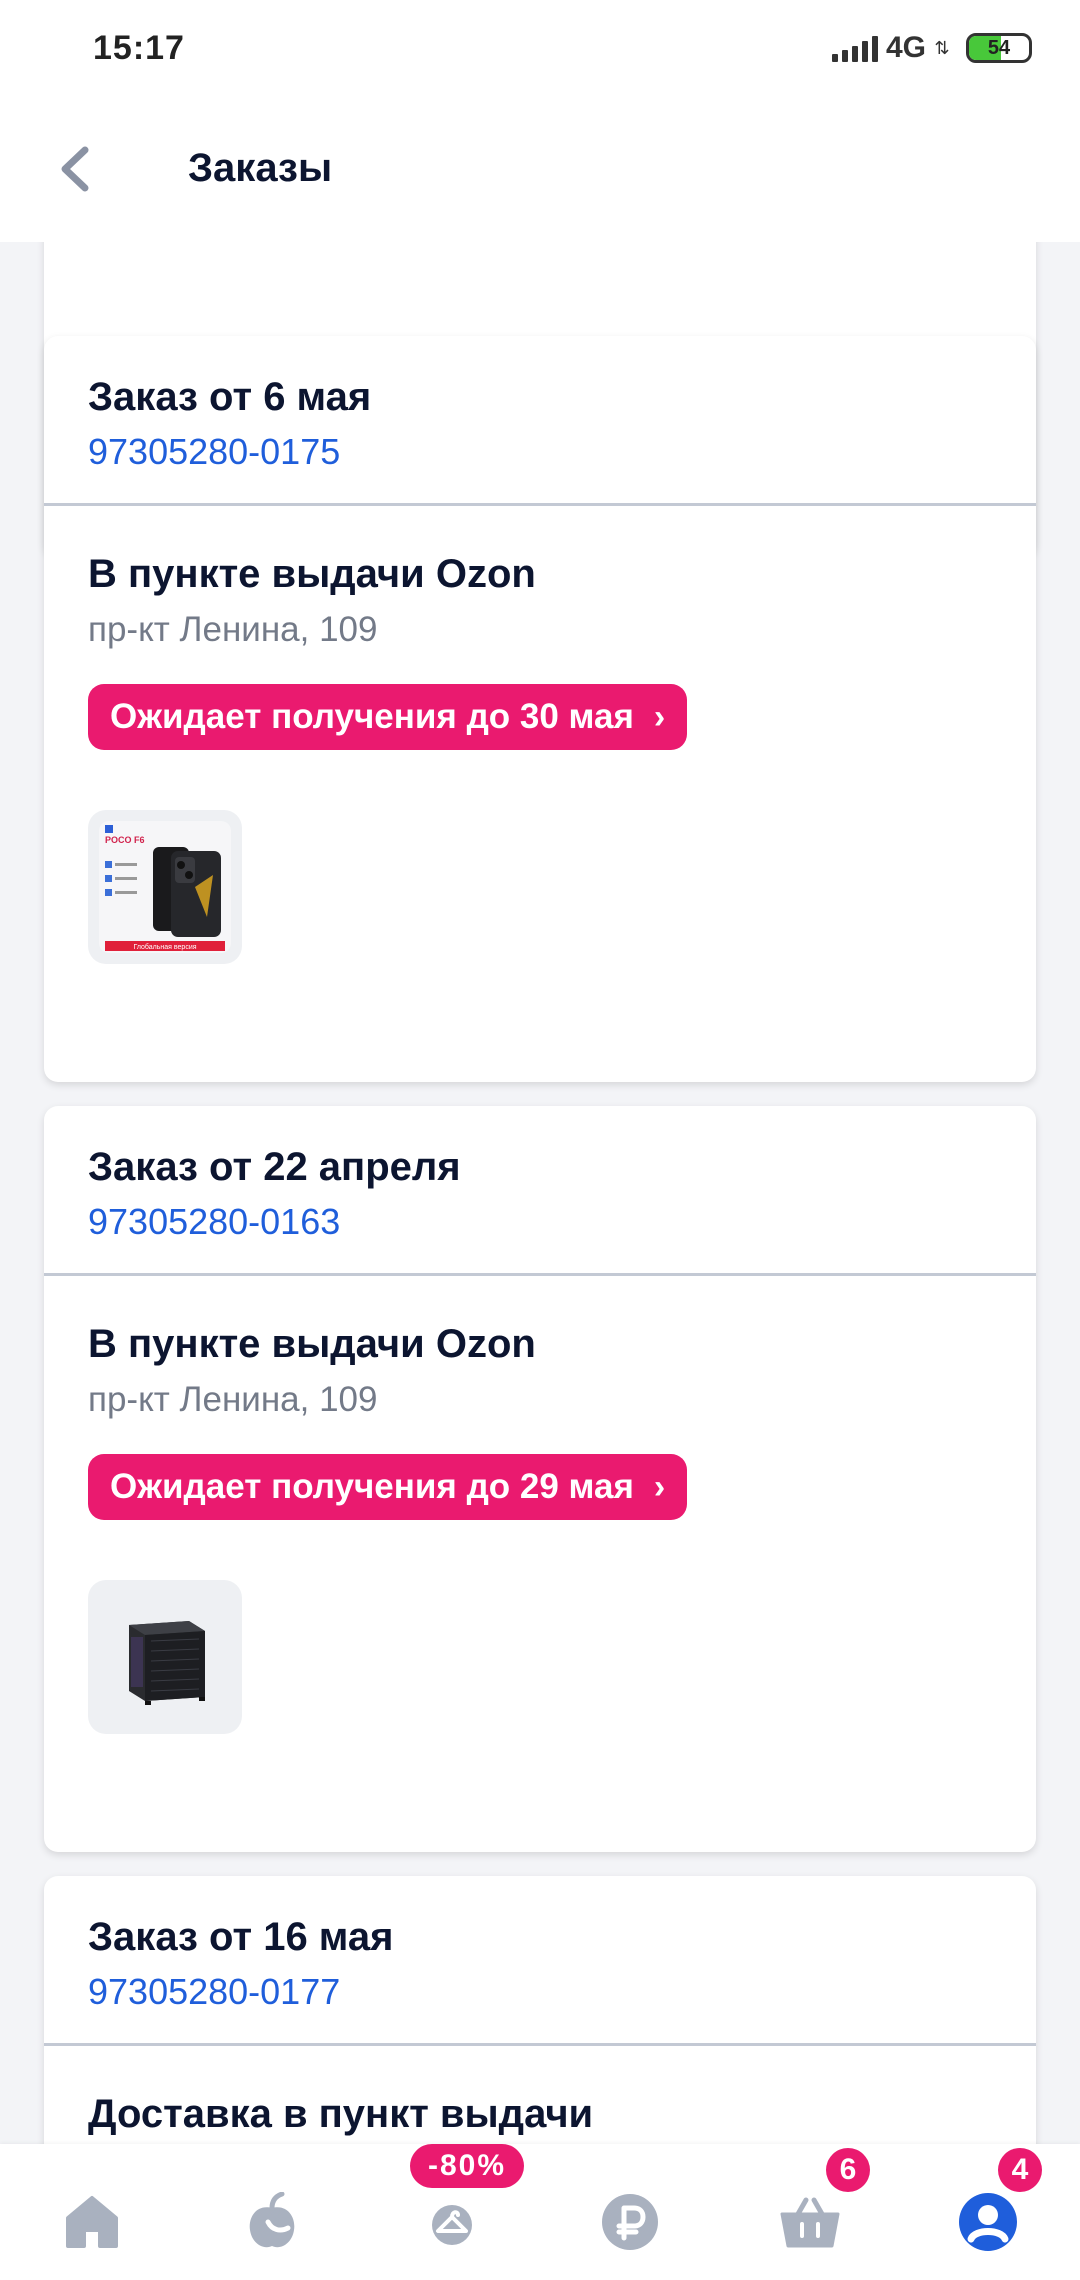  Describe the element at coordinates (931, 48) in the screenshot. I see `status-icons: 4G ⇅ 54` at that location.